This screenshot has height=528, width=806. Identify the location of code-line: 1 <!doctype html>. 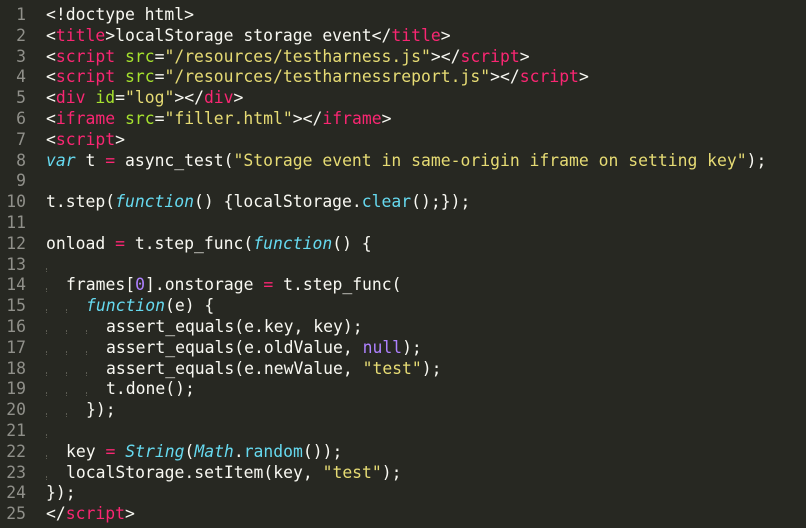
(403, 14).